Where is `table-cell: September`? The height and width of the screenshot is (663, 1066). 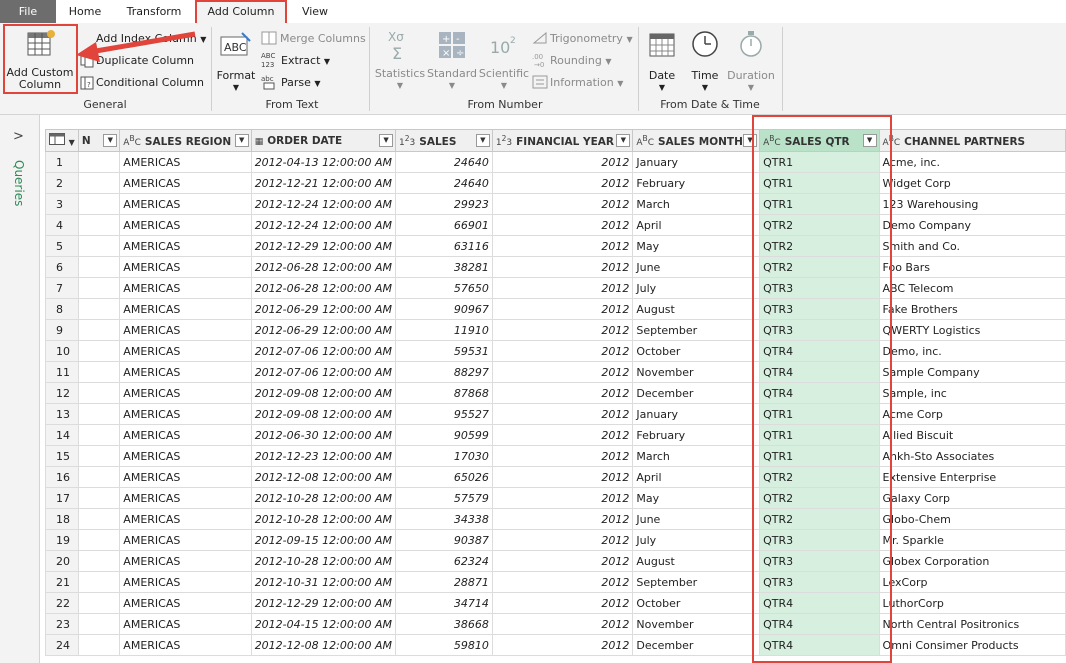
table-cell: September is located at coordinates (696, 582).